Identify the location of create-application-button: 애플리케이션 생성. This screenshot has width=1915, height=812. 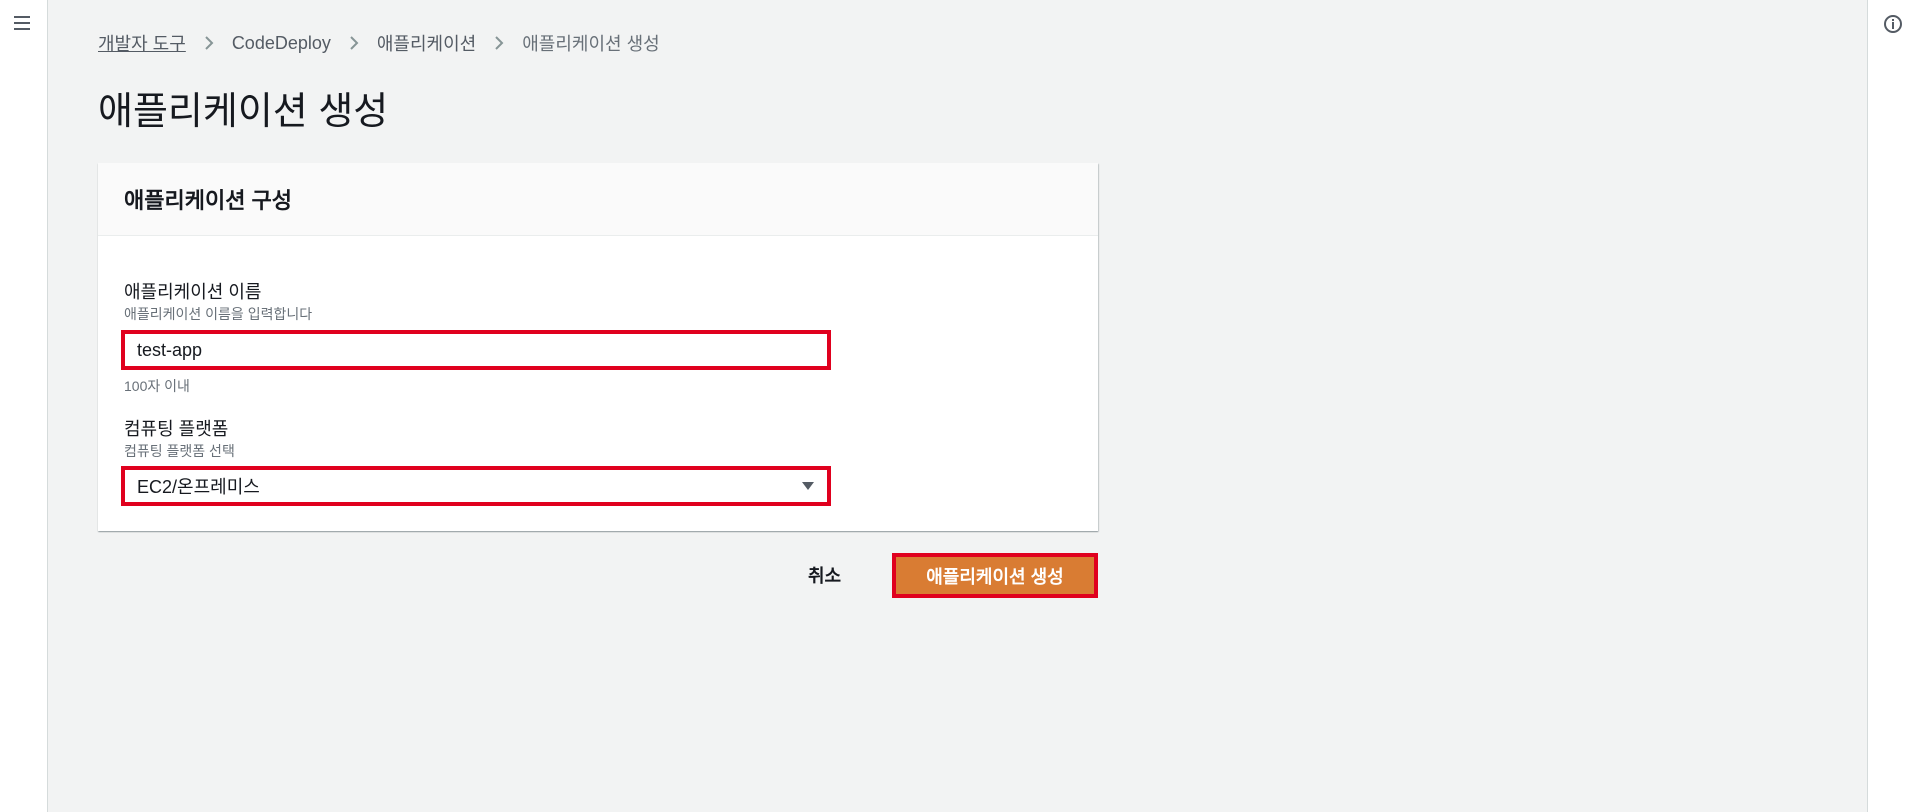
(995, 575).